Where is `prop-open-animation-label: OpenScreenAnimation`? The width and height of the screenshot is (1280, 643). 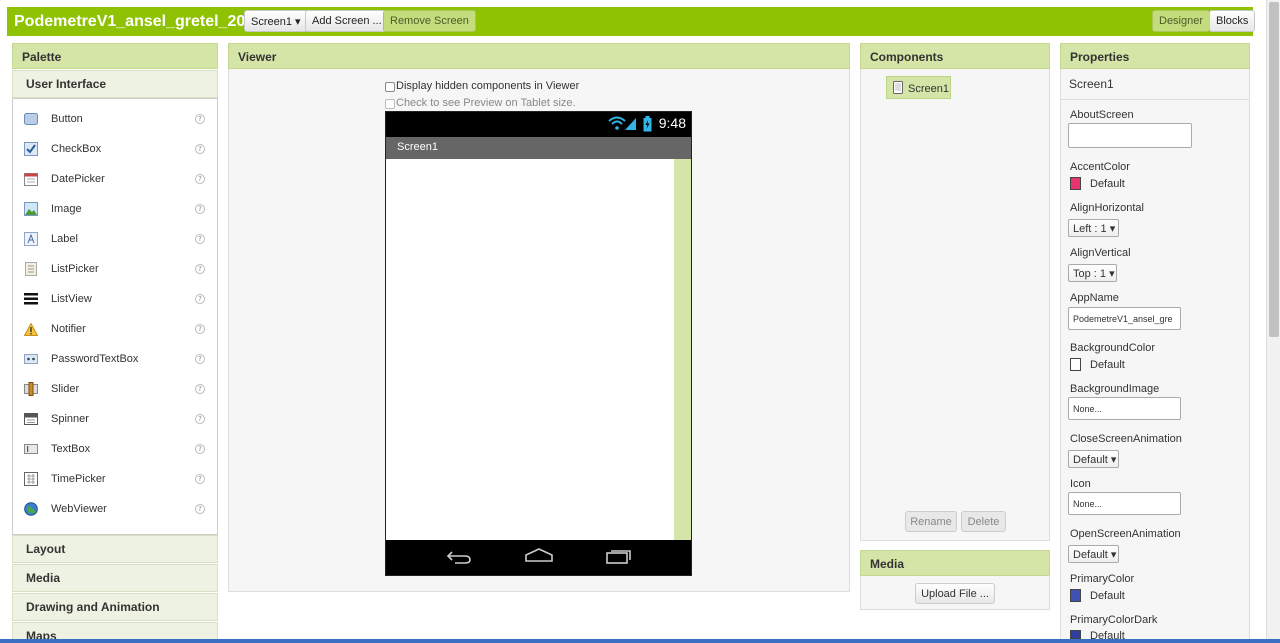
prop-open-animation-label: OpenScreenAnimation is located at coordinates (1125, 534).